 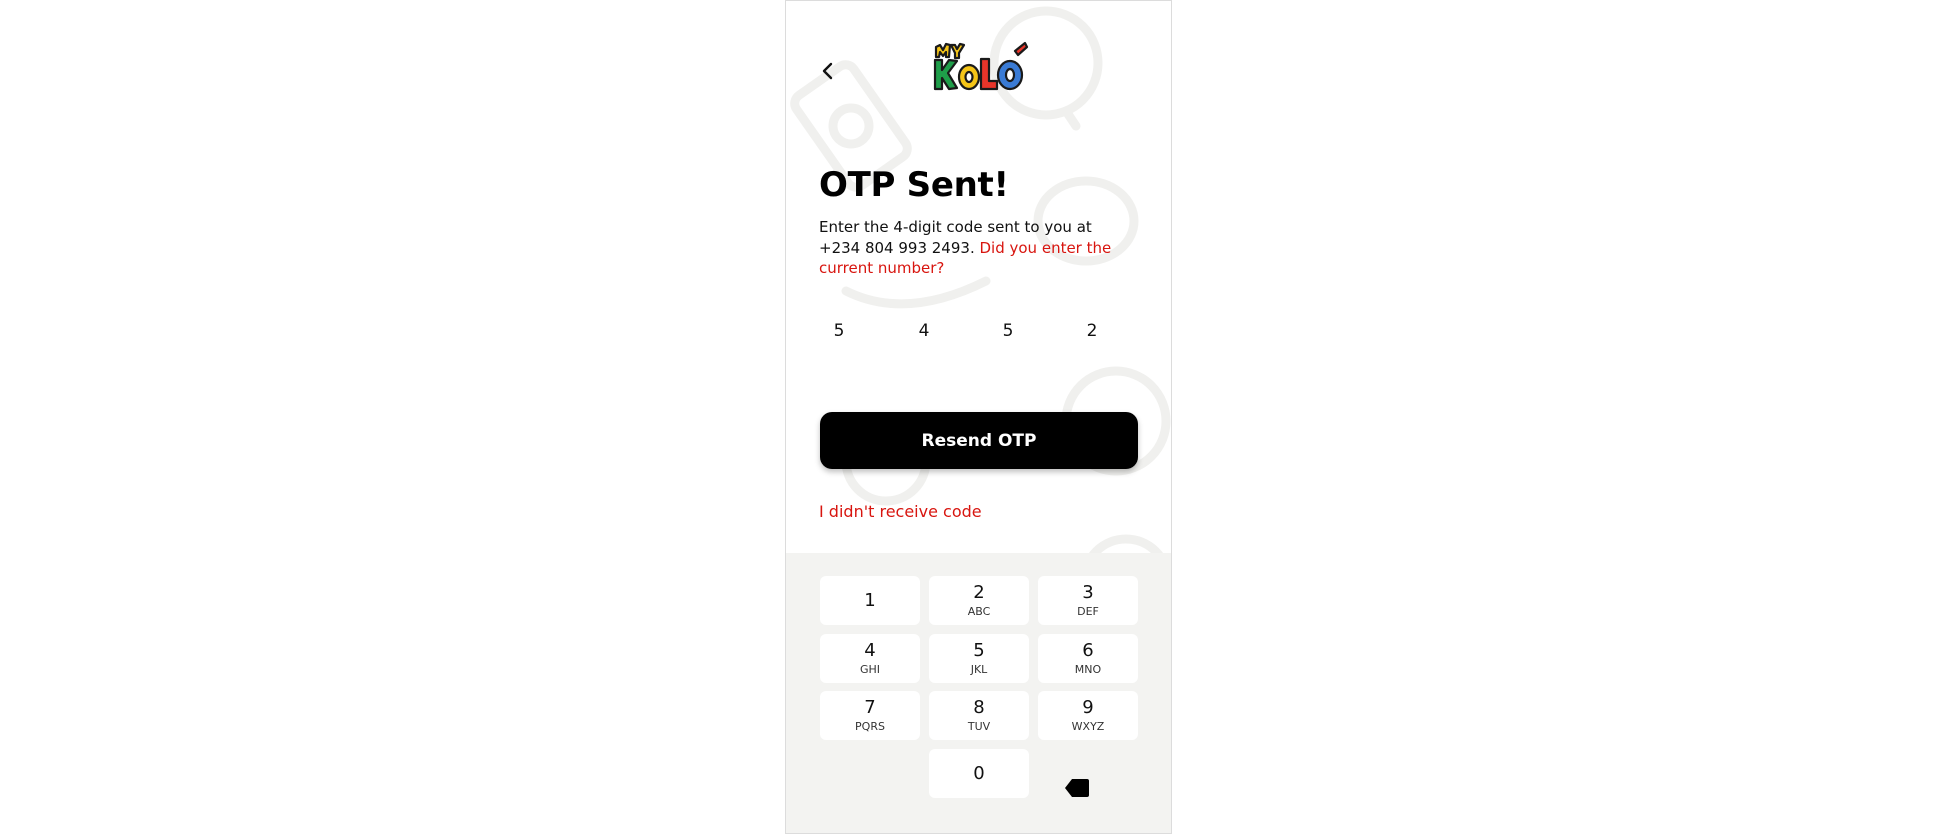 I want to click on chevron-left-icon, so click(x=827, y=71).